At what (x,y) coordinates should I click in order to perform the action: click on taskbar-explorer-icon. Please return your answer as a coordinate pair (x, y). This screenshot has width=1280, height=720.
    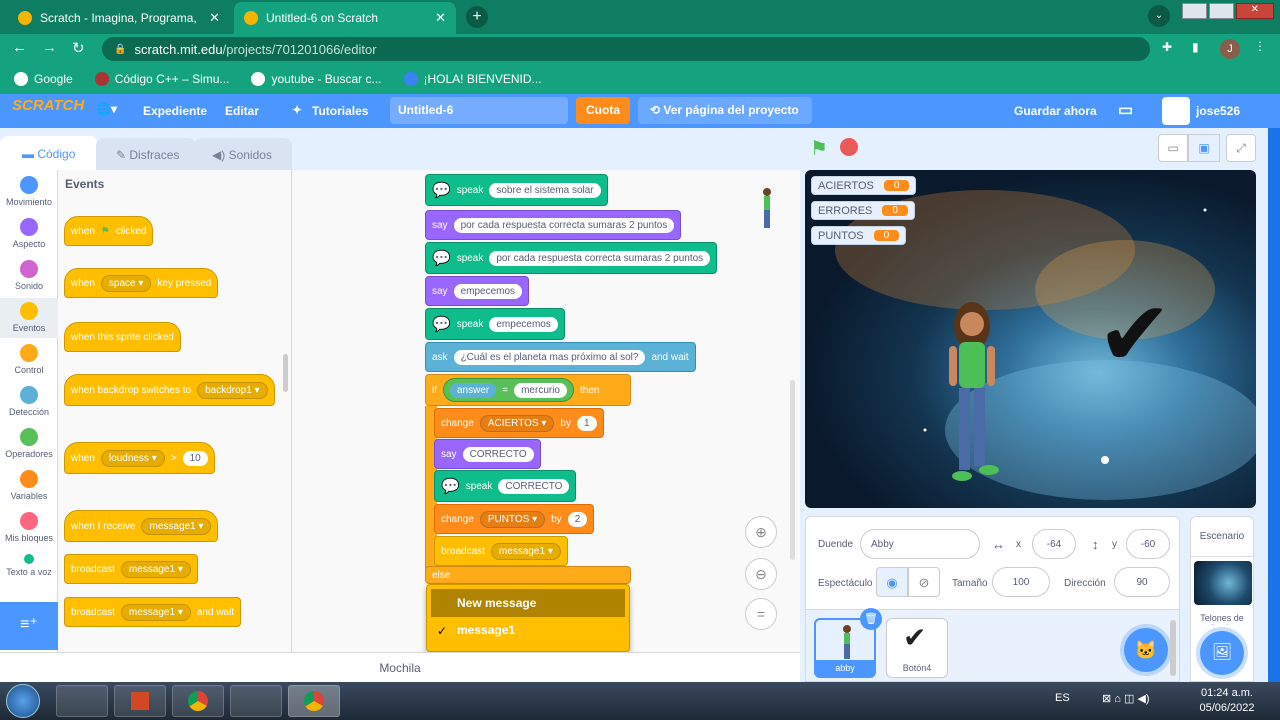
    Looking at the image, I should click on (82, 701).